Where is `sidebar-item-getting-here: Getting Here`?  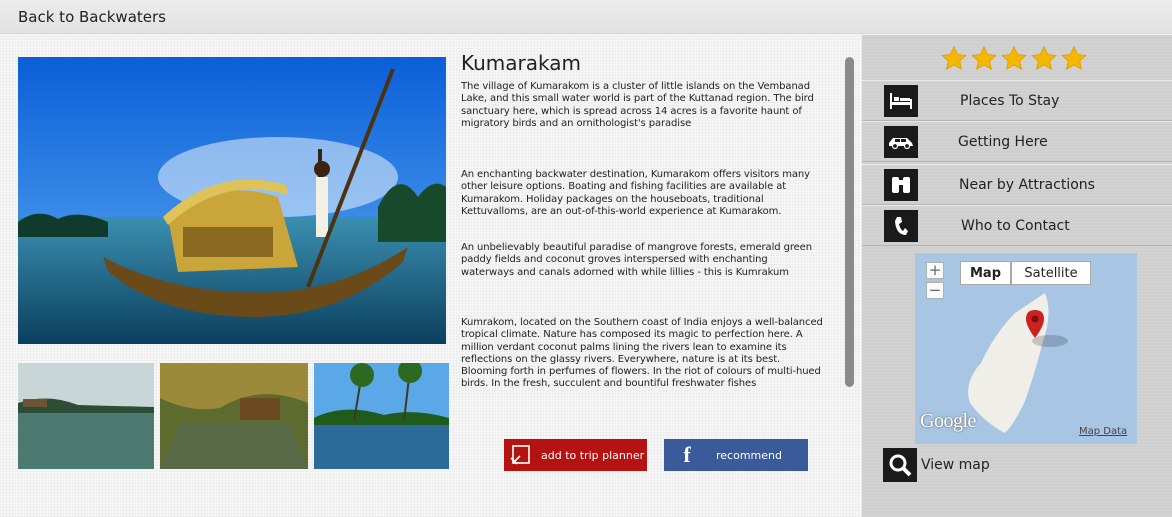
sidebar-item-getting-here: Getting Here is located at coordinates (1017, 141).